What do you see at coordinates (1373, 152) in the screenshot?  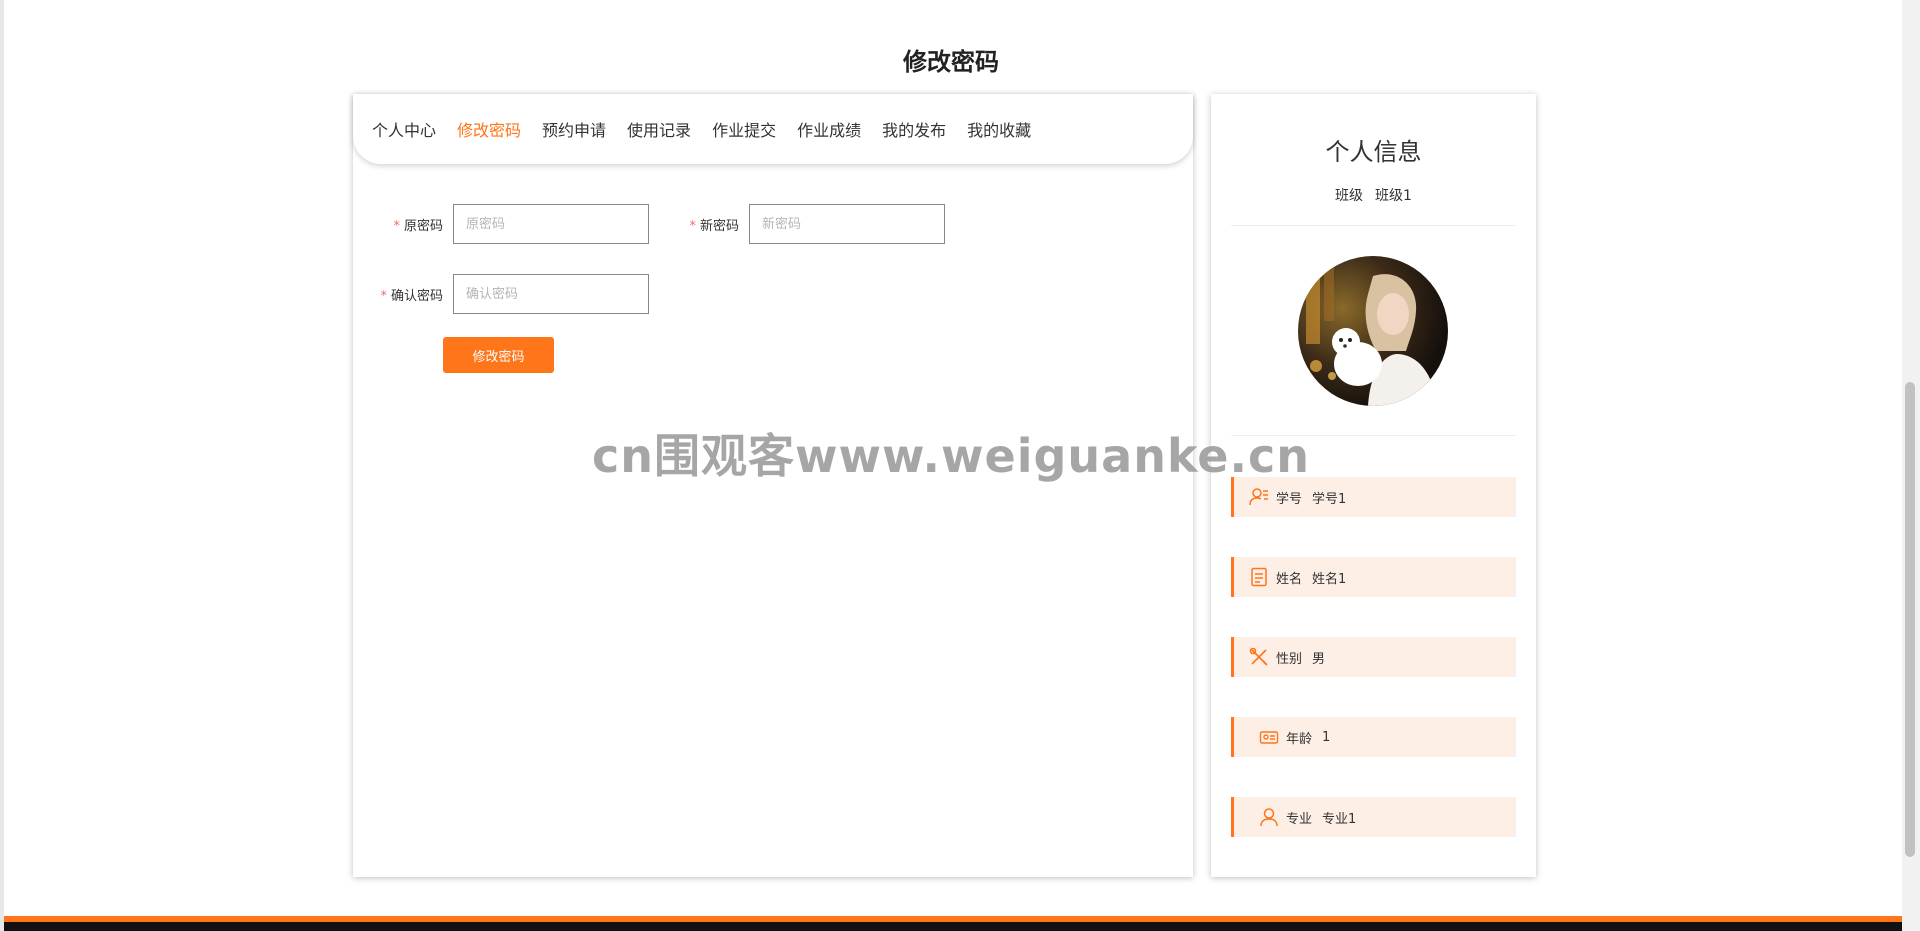 I see `profile-title: 个人信息` at bounding box center [1373, 152].